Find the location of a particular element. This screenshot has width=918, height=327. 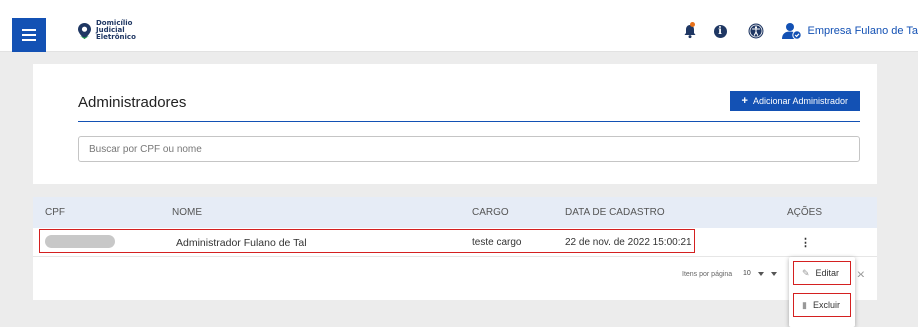

edit-menu-item: ✎ Editar is located at coordinates (822, 273).